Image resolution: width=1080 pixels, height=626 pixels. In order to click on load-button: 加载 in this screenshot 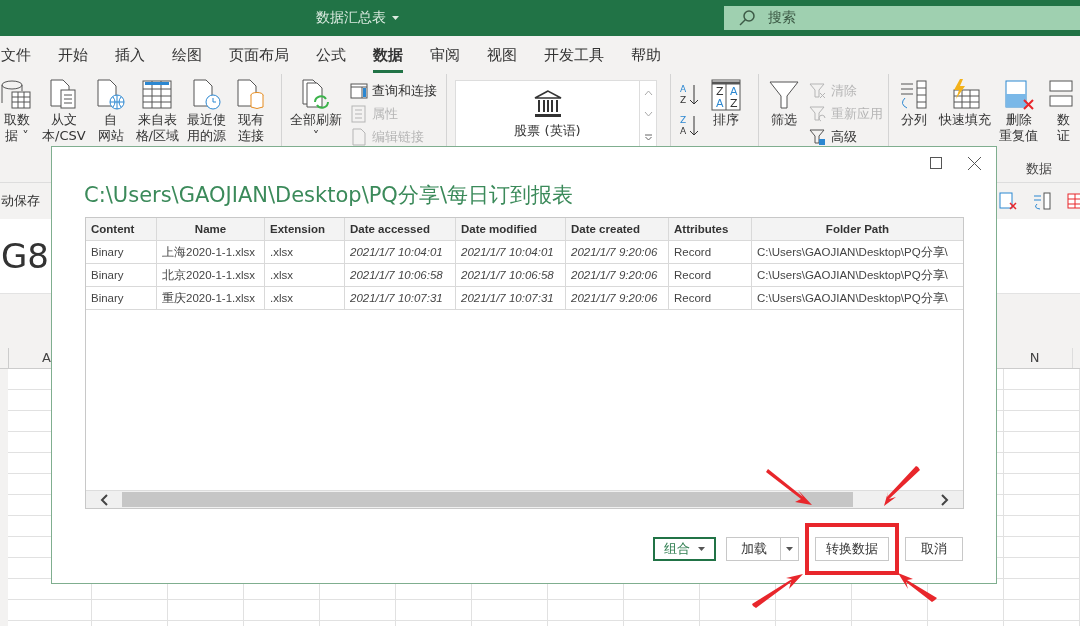, I will do `click(753, 549)`.